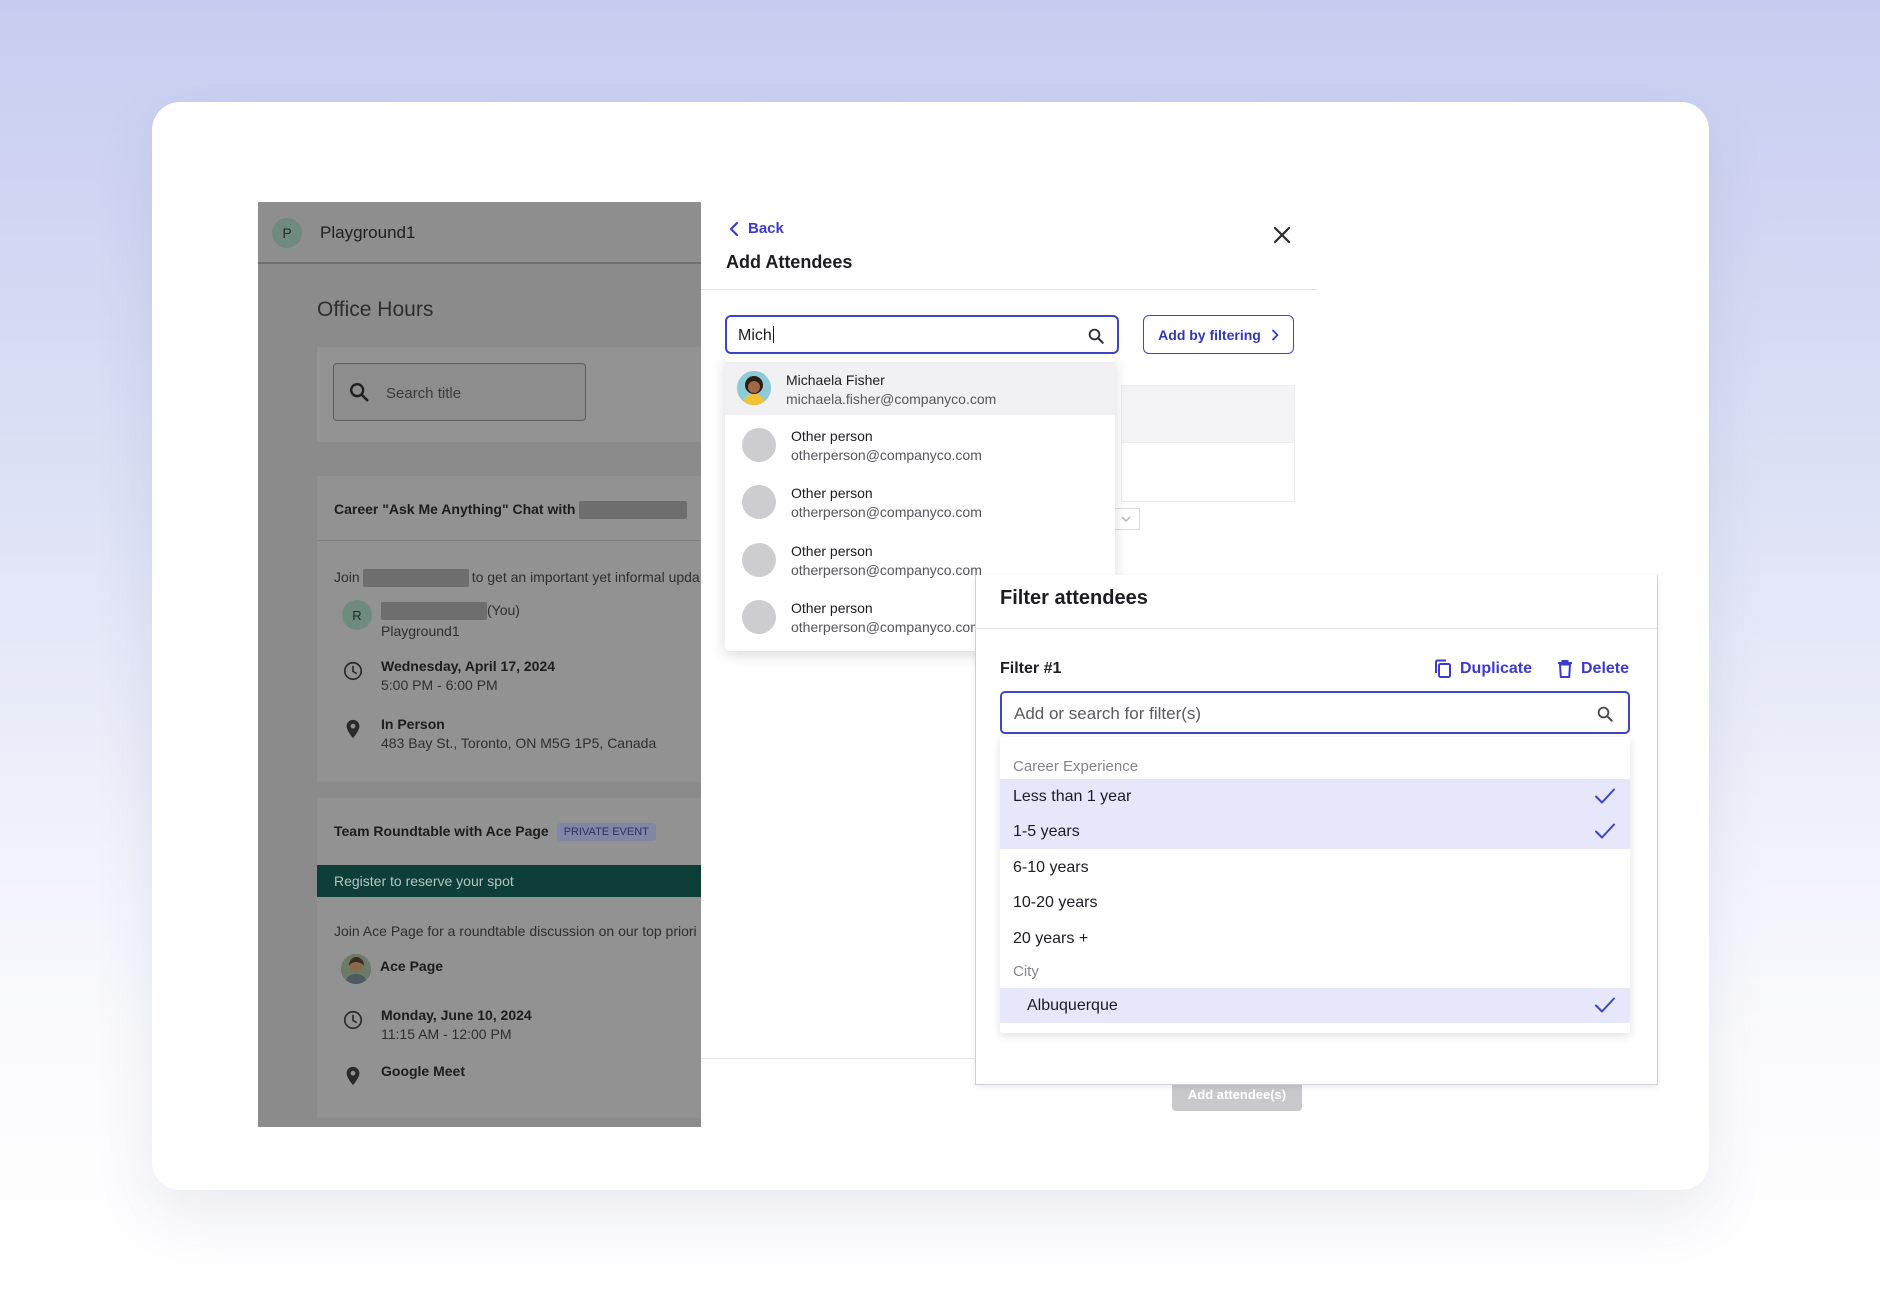 This screenshot has width=1880, height=1302. Describe the element at coordinates (420, 631) in the screenshot. I see `host-workspace: Playground1` at that location.